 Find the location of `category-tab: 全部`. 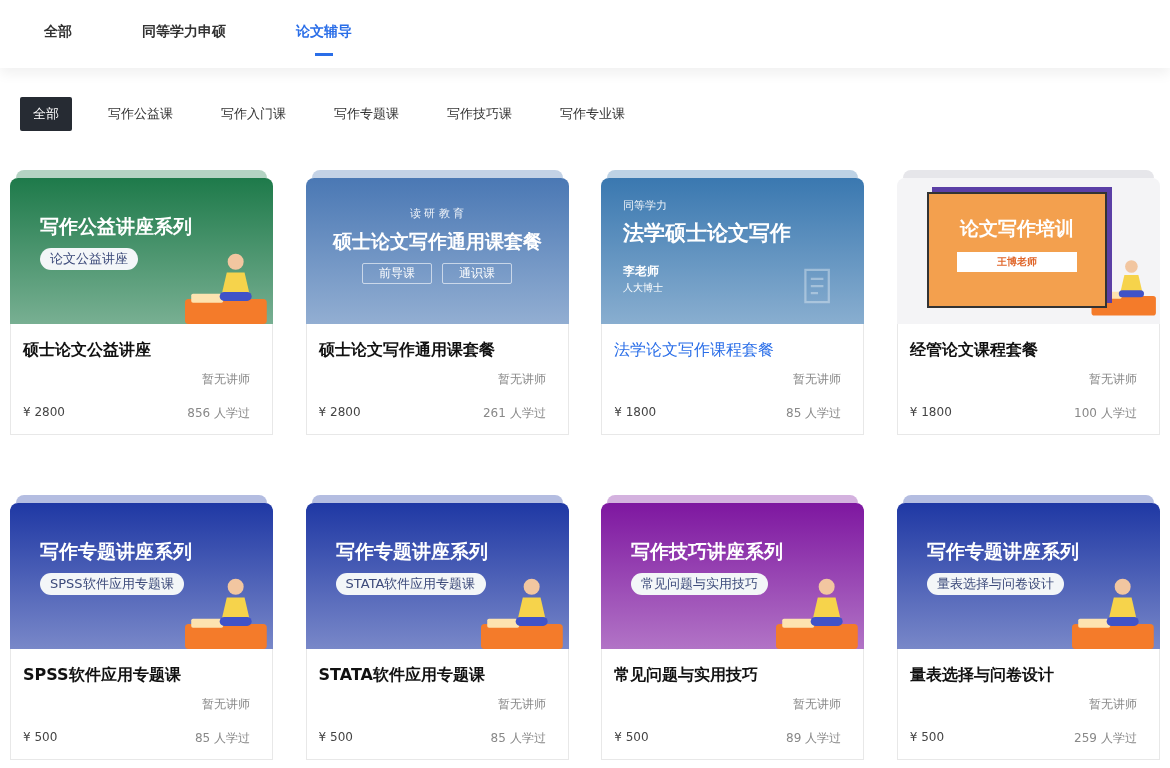

category-tab: 全部 is located at coordinates (58, 34).